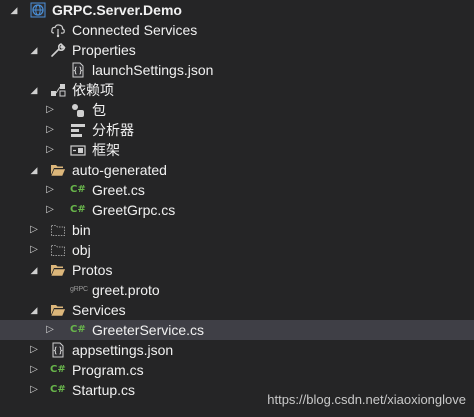 The width and height of the screenshot is (474, 417). Describe the element at coordinates (237, 70) in the screenshot. I see `tree-row-launch-settings: launchSettings.json` at that location.